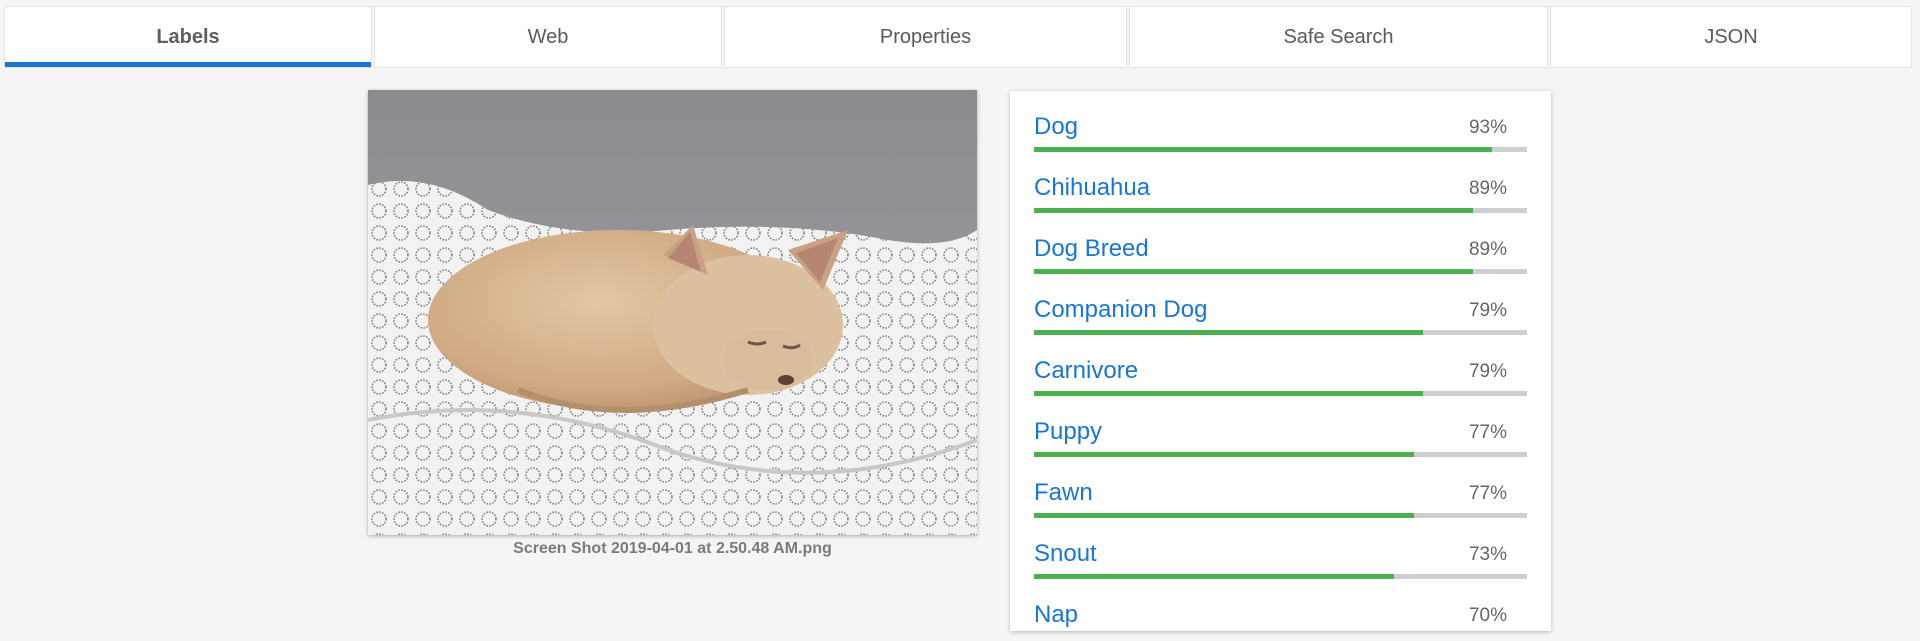  What do you see at coordinates (1280, 310) in the screenshot?
I see `label-row: Companion Dog 79%` at bounding box center [1280, 310].